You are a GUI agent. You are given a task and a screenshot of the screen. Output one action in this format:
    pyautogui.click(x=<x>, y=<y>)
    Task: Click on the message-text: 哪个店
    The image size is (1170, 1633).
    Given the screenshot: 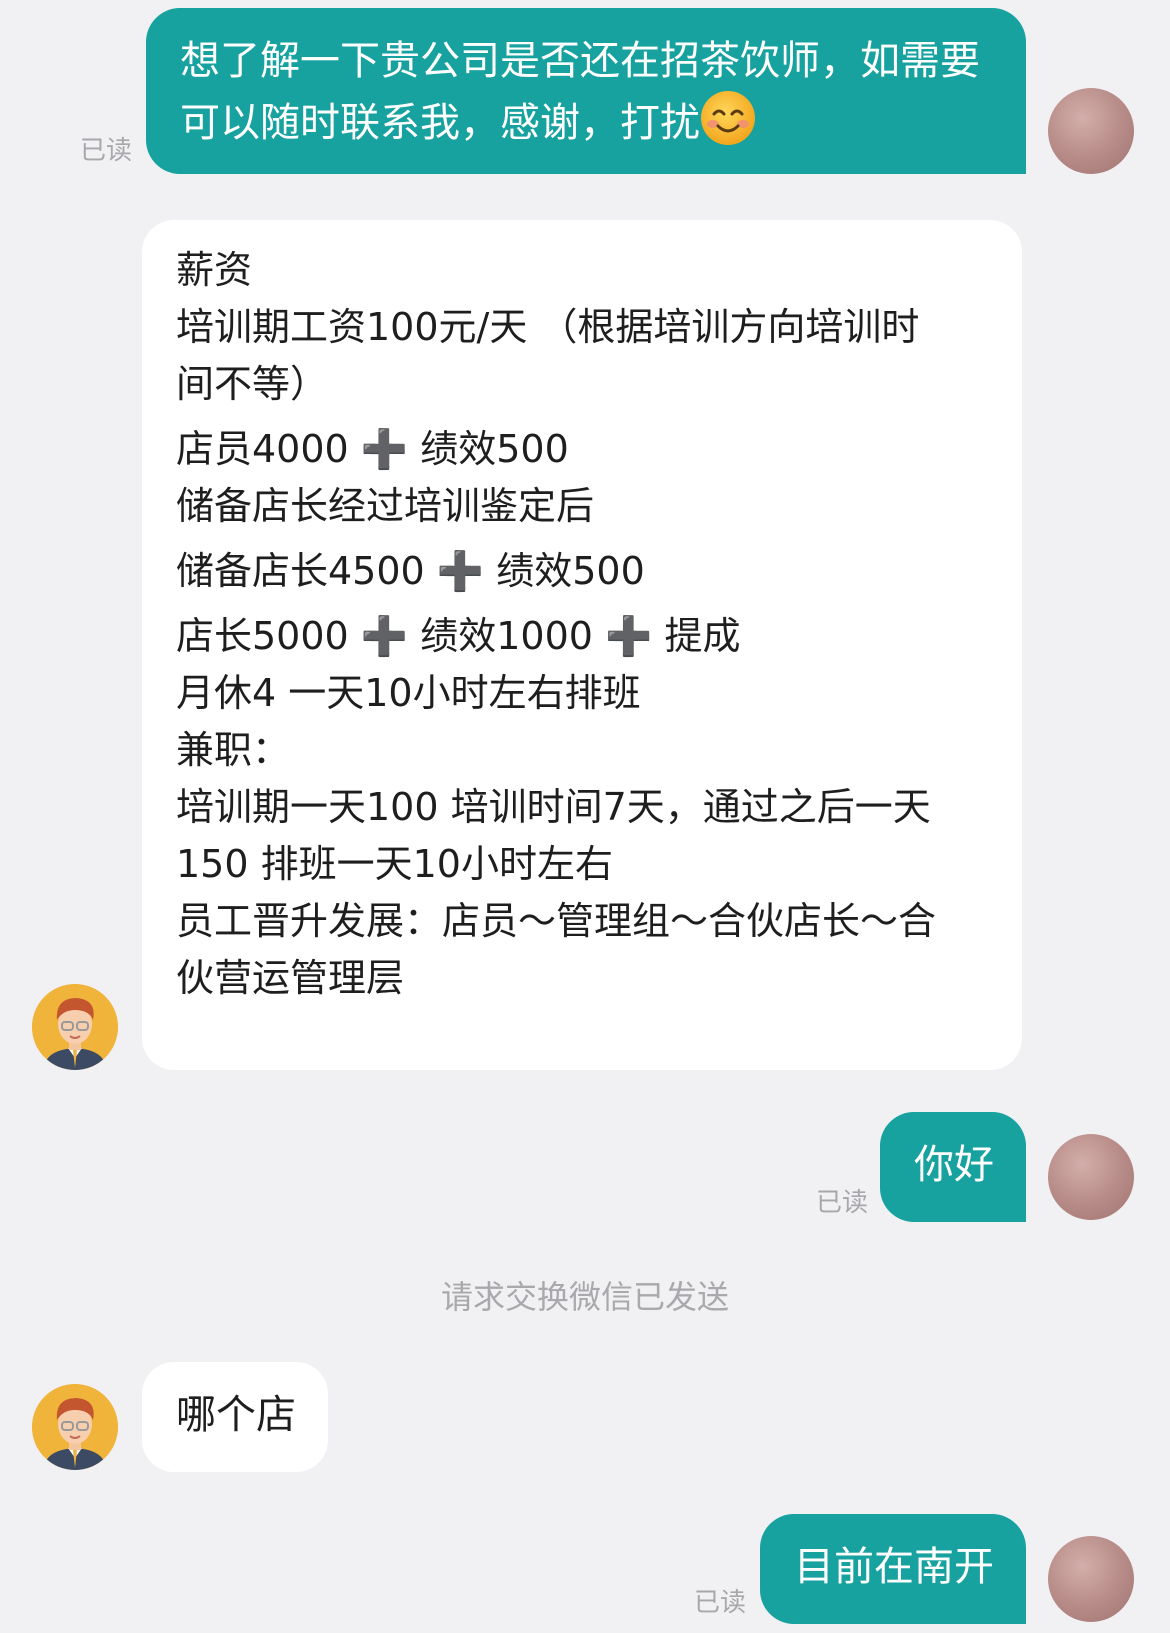 What is the action you would take?
    pyautogui.click(x=236, y=1415)
    